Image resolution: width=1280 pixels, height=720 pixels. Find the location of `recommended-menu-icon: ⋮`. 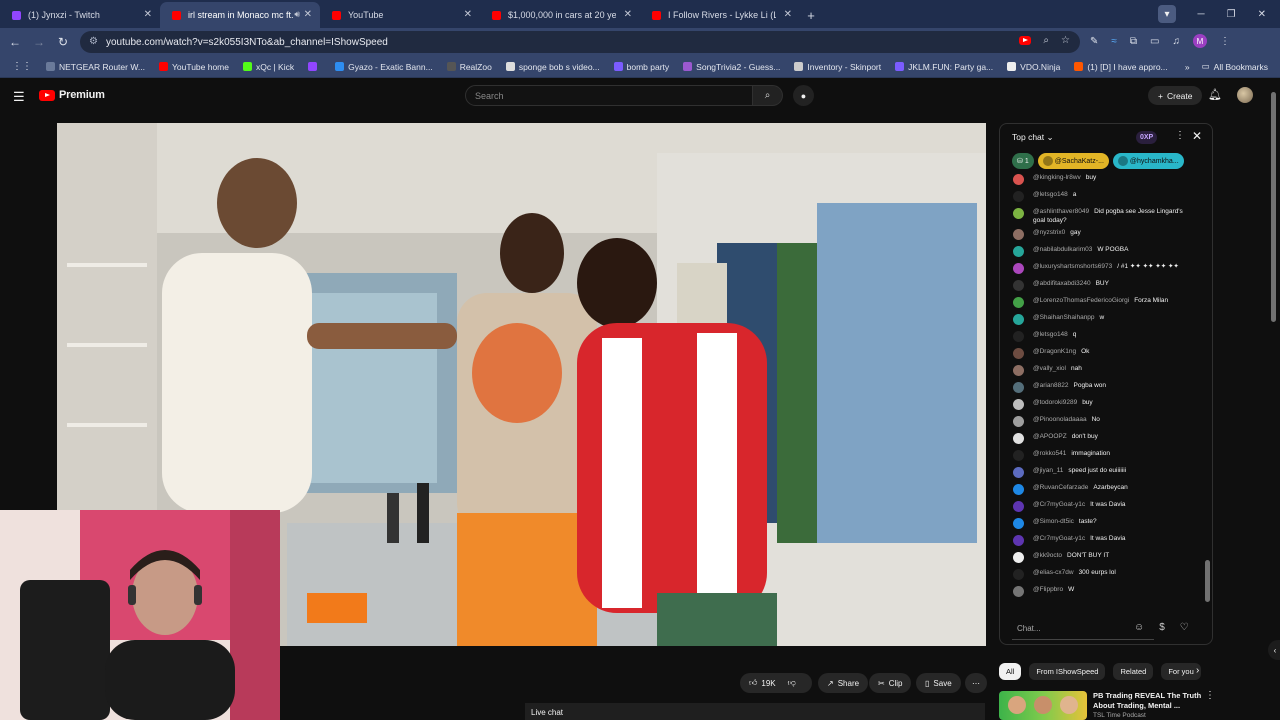

recommended-menu-icon: ⋮ is located at coordinates (1210, 695).